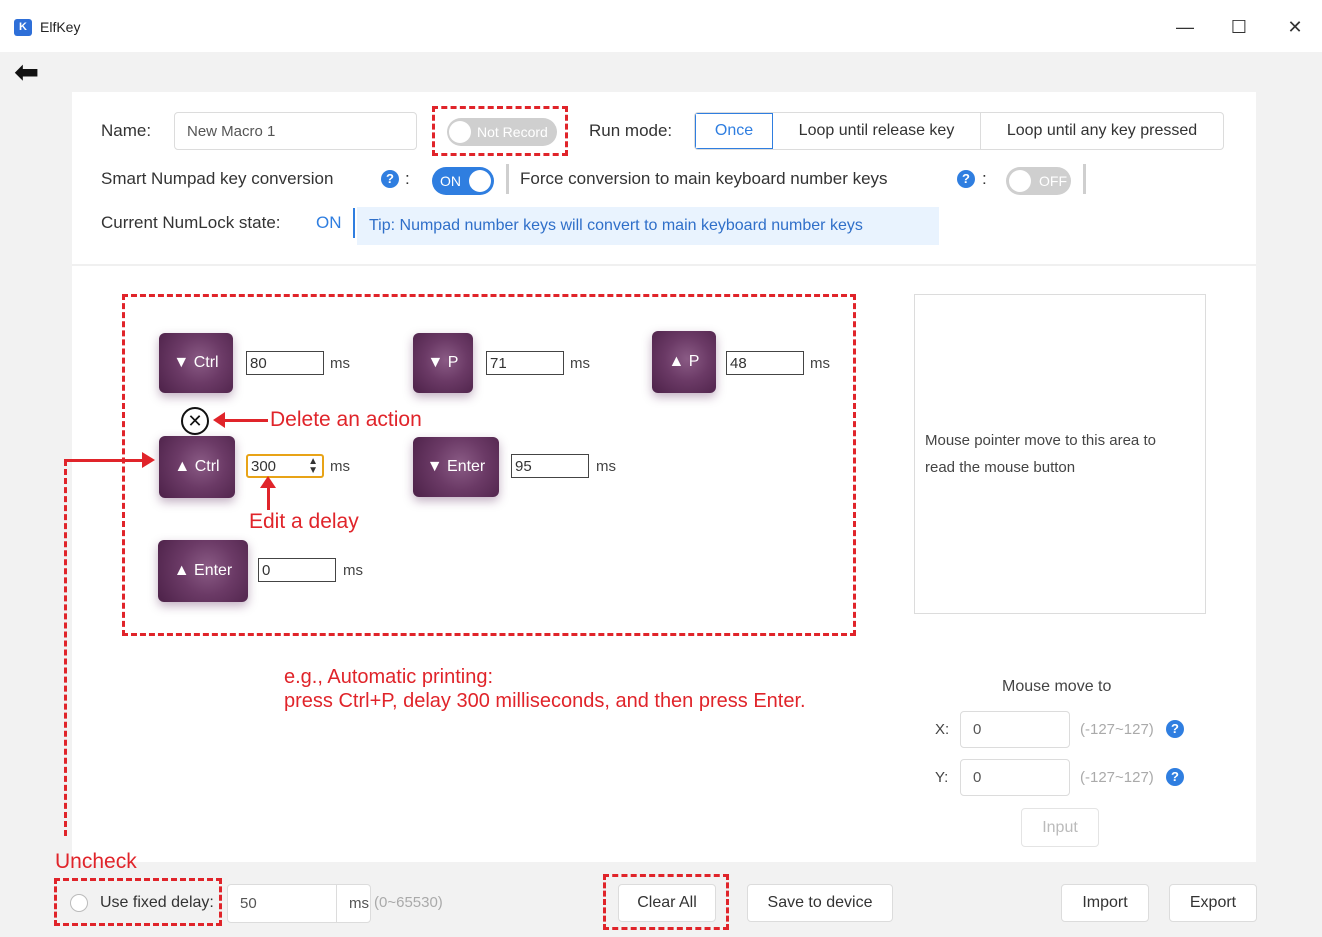 This screenshot has height=937, width=1322. What do you see at coordinates (60, 27) in the screenshot?
I see `window-title: ElfKey` at bounding box center [60, 27].